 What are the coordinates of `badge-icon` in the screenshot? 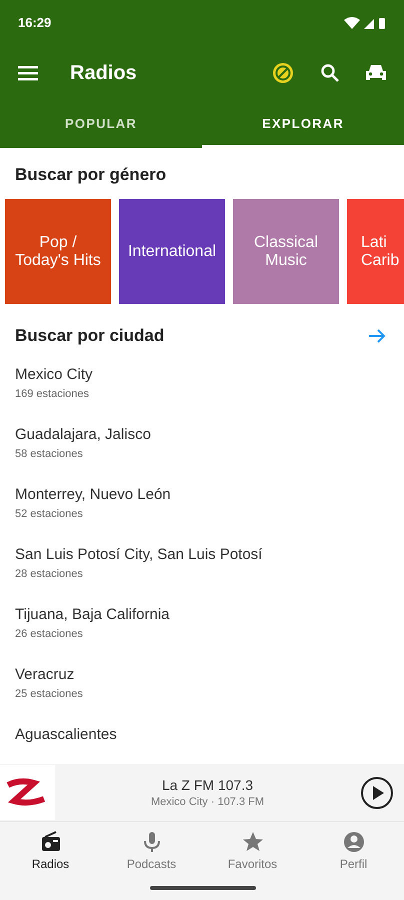 It's located at (283, 73).